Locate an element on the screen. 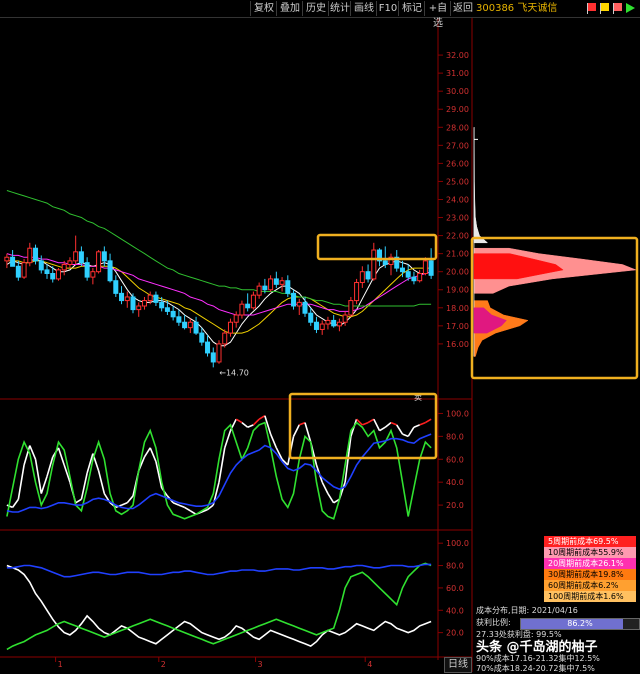 The width and height of the screenshot is (640, 674). indicator2-tick-label: 20.0 is located at coordinates (455, 633).